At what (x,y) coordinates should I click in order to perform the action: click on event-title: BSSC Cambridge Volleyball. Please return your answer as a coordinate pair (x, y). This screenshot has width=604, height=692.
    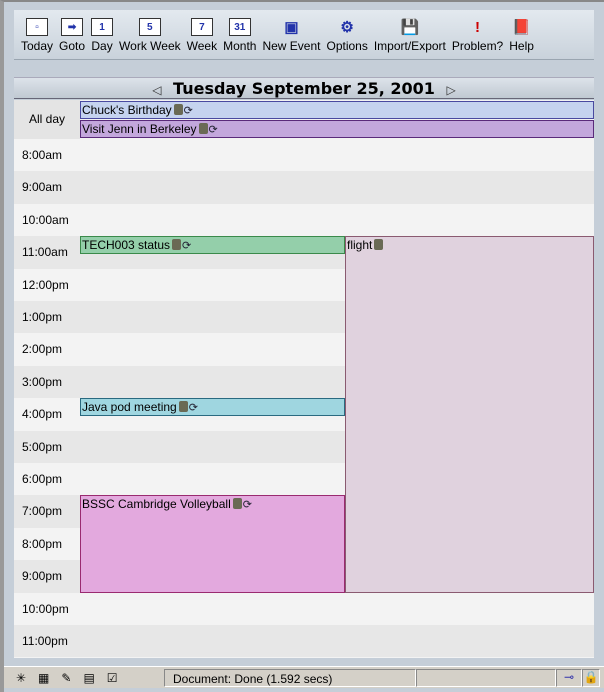
    Looking at the image, I should click on (156, 504).